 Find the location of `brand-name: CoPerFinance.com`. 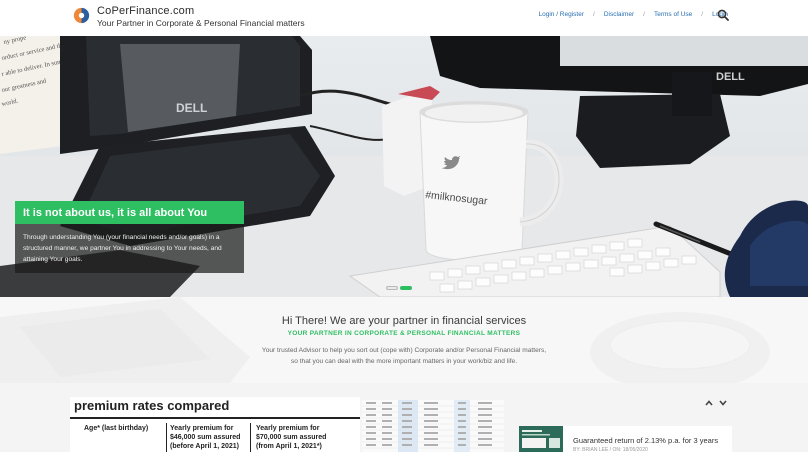

brand-name: CoPerFinance.com is located at coordinates (201, 11).